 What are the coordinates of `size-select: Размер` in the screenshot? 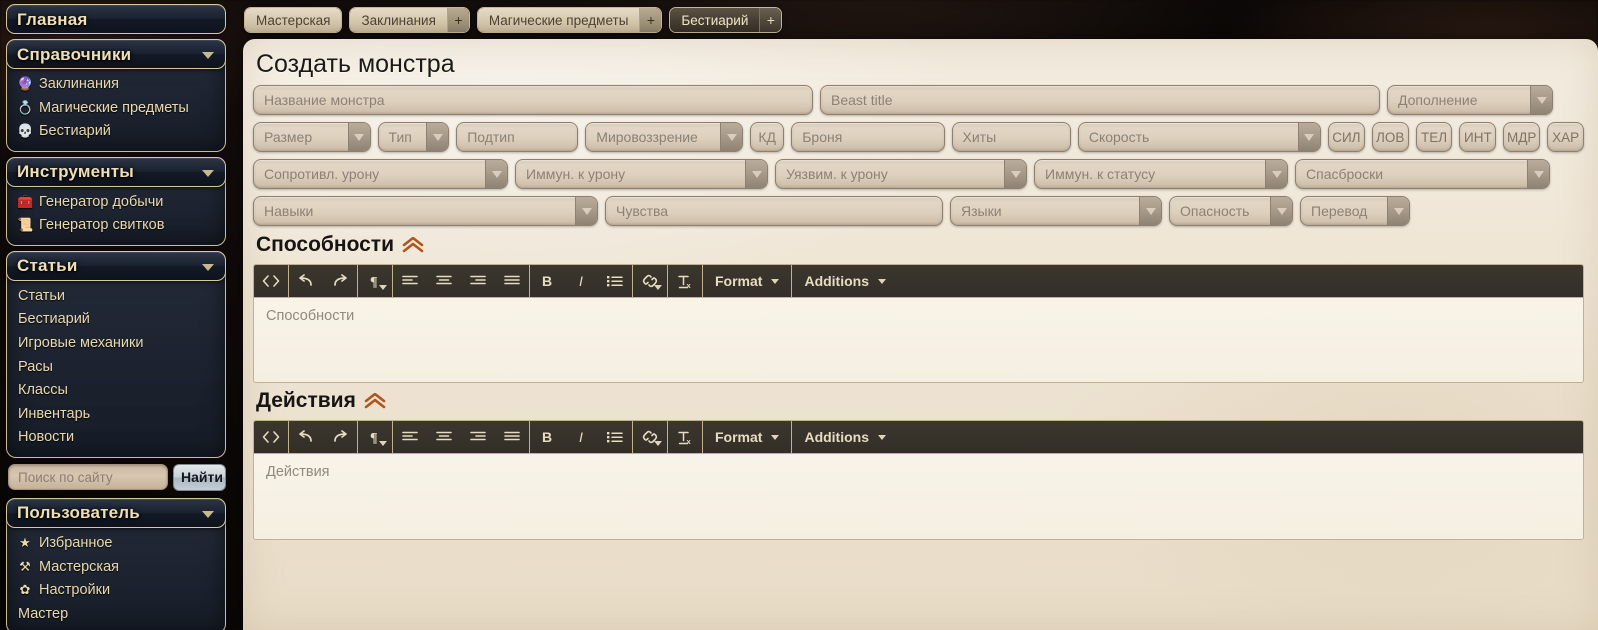 It's located at (312, 137).